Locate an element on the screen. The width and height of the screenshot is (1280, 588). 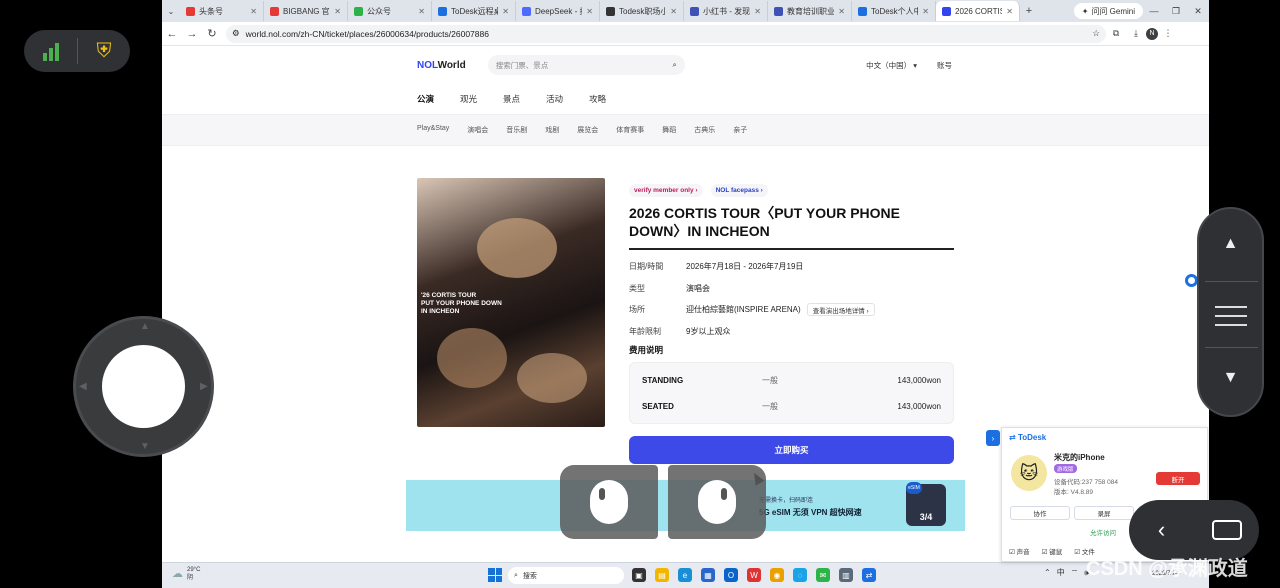
language-selector: 中文（中国） ▾ is located at coordinates (891, 65).